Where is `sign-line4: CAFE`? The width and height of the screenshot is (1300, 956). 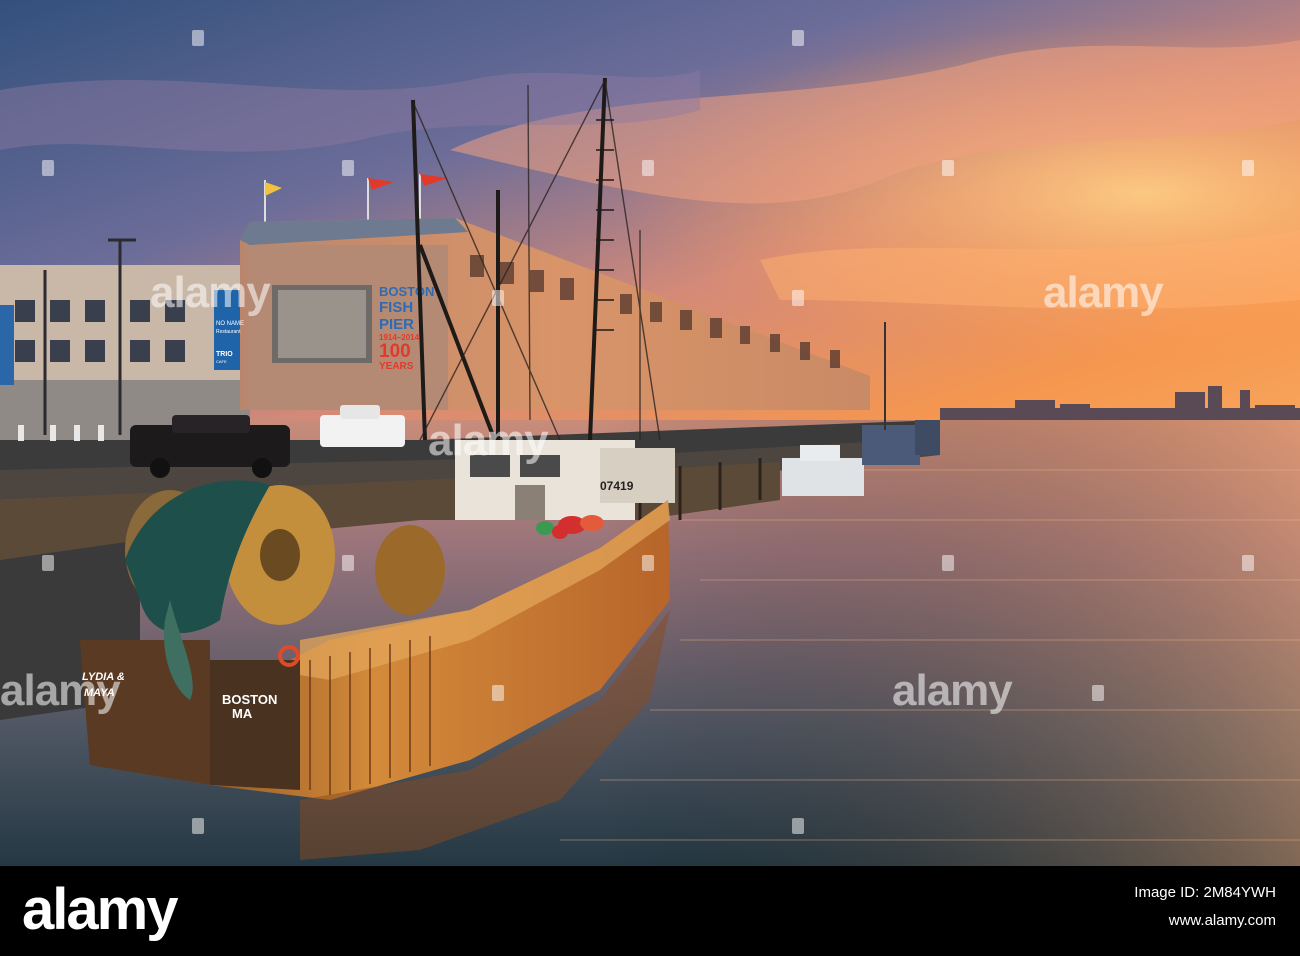 sign-line4: CAFE is located at coordinates (221, 361).